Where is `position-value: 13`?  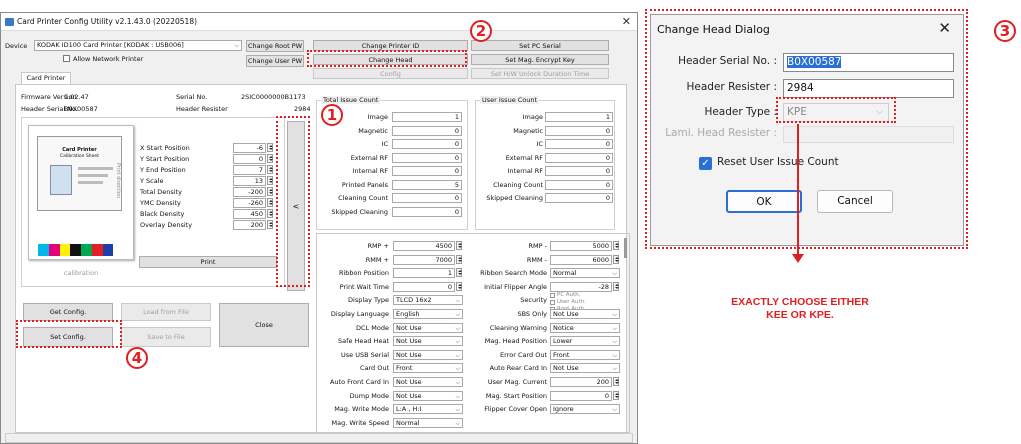
position-value: 13 is located at coordinates (249, 181).